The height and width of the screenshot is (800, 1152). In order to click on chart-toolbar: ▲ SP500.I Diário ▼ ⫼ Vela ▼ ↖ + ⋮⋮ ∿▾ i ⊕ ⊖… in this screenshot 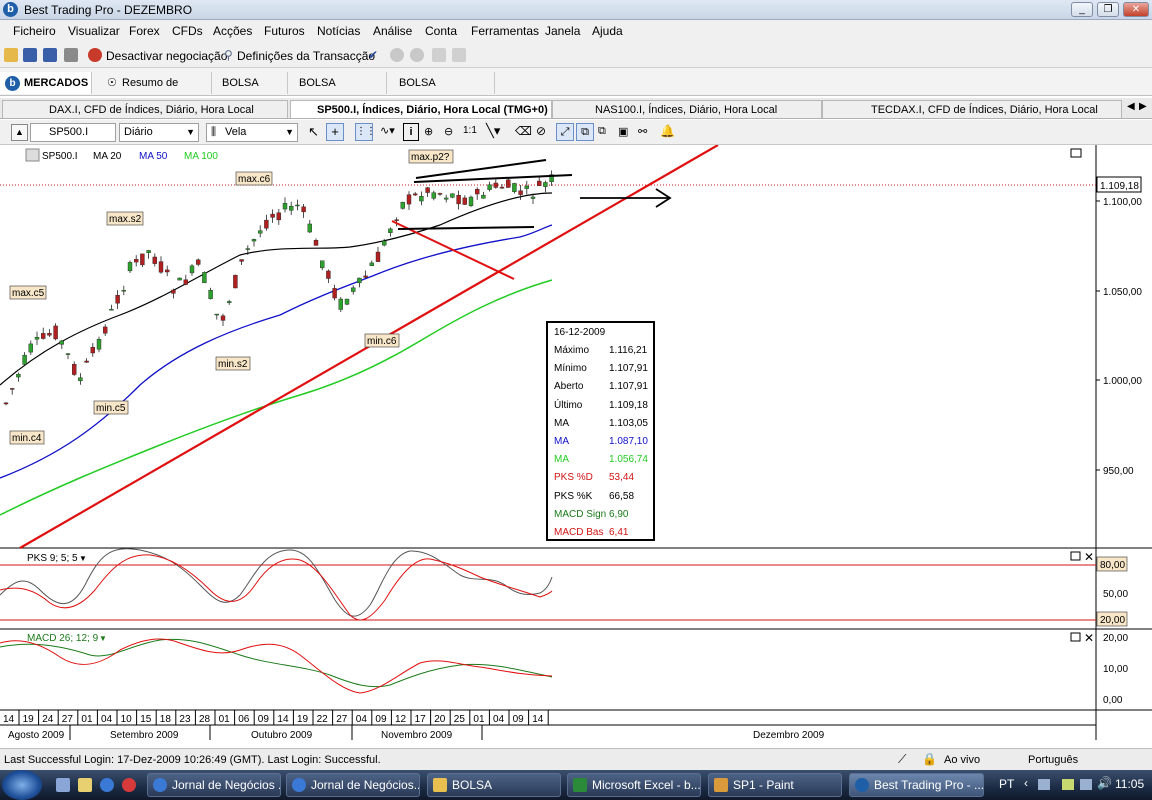, I will do `click(576, 132)`.